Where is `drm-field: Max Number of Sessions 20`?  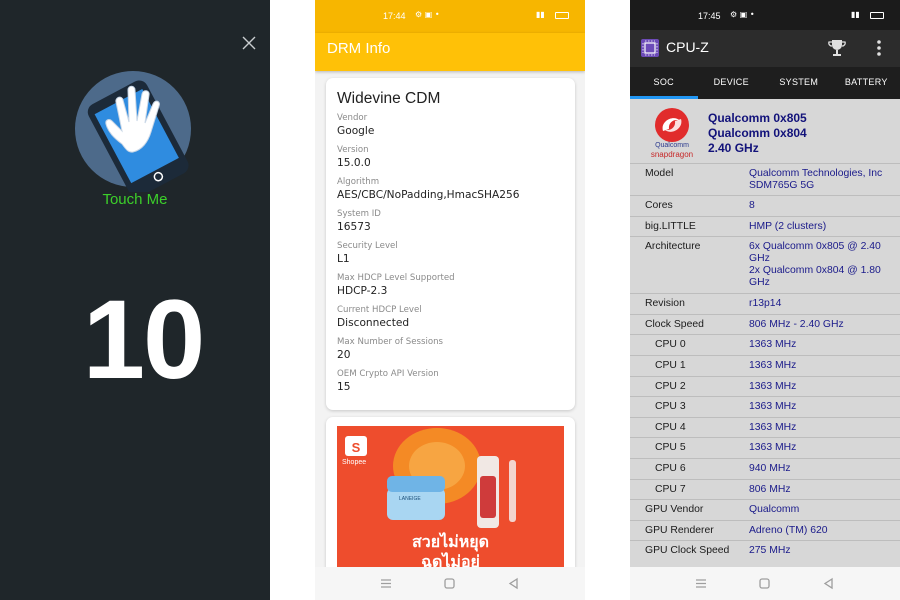
drm-field: Max Number of Sessions 20 is located at coordinates (450, 349).